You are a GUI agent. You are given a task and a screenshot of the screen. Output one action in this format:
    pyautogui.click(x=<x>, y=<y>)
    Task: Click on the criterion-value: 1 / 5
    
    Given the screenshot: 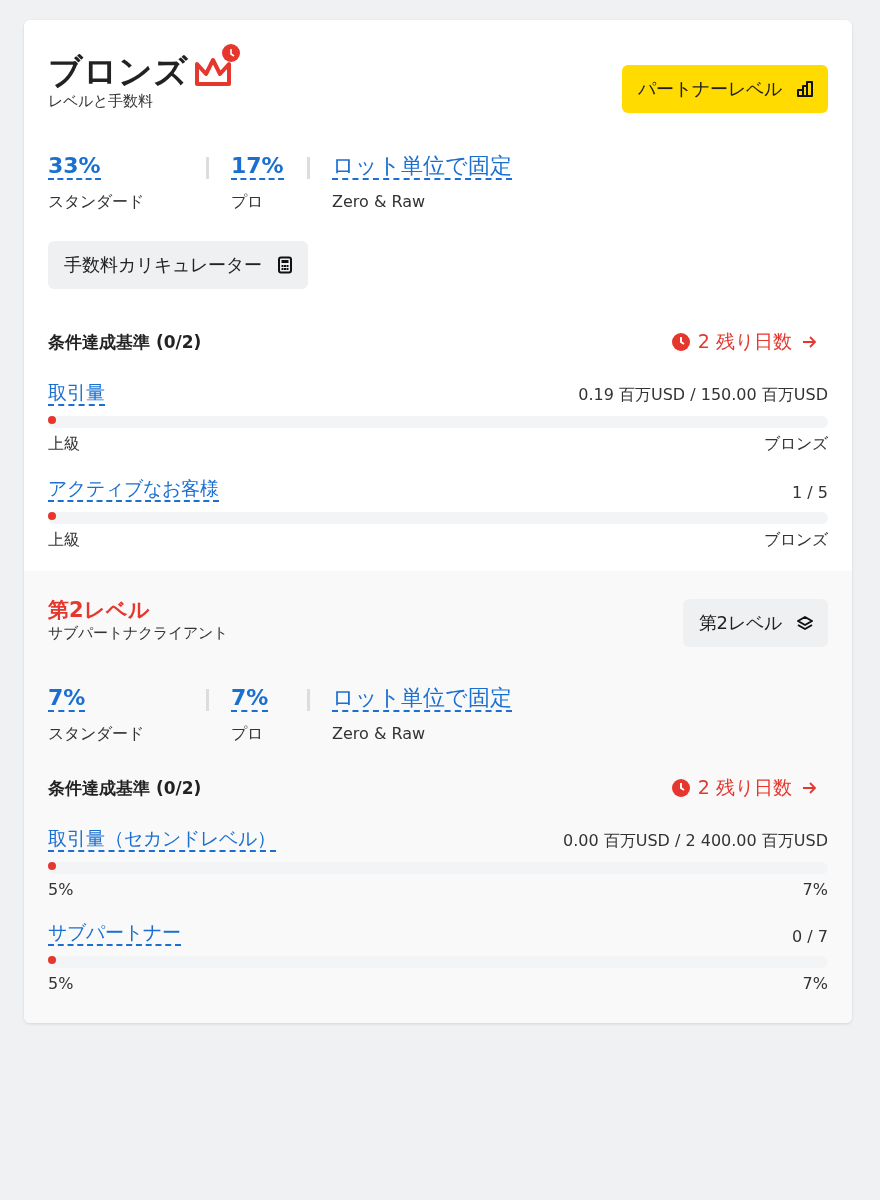 What is the action you would take?
    pyautogui.click(x=810, y=492)
    